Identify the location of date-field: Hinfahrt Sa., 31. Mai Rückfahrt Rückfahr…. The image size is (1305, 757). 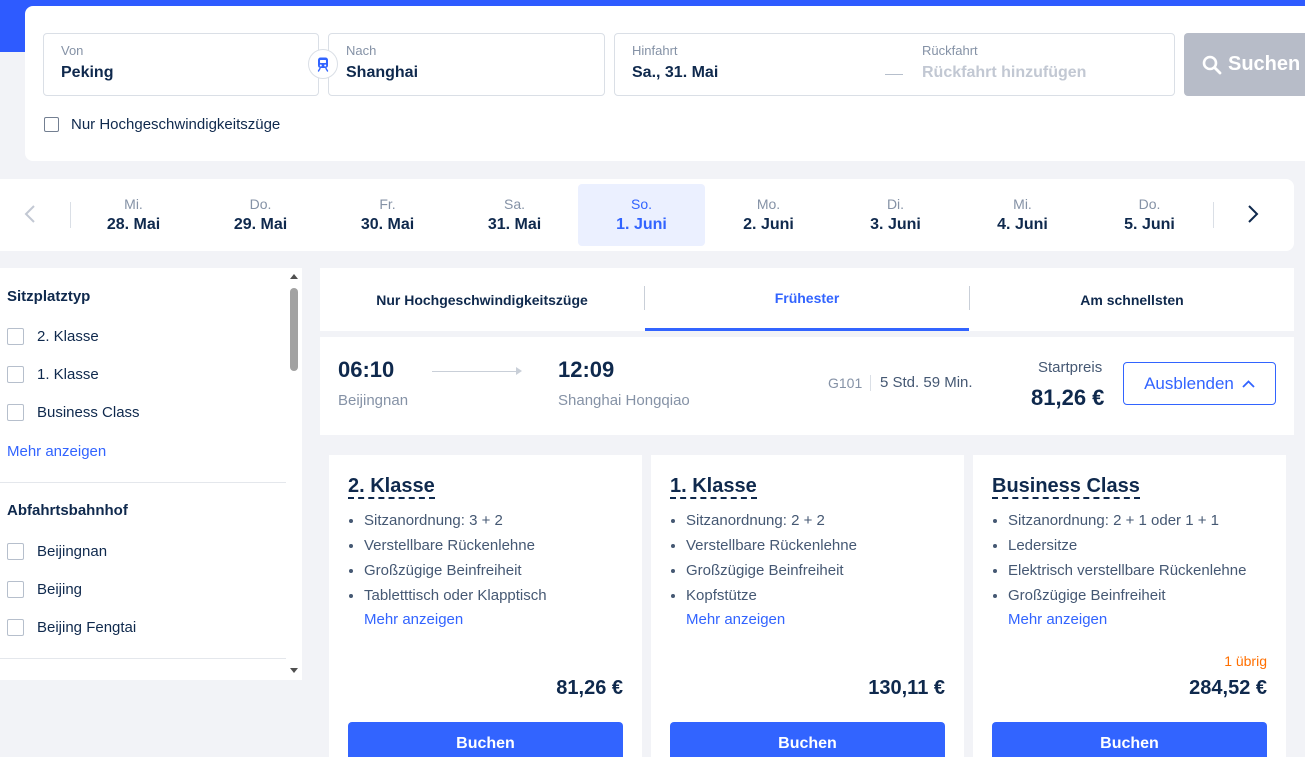
(894, 64).